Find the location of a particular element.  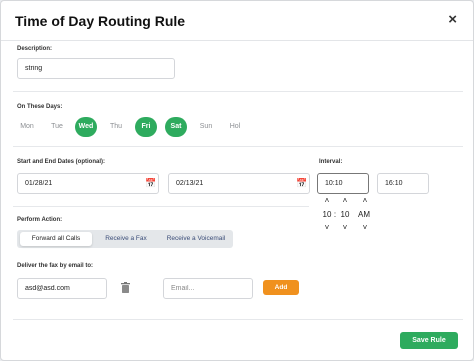

day-mon: Mon is located at coordinates (27, 127).